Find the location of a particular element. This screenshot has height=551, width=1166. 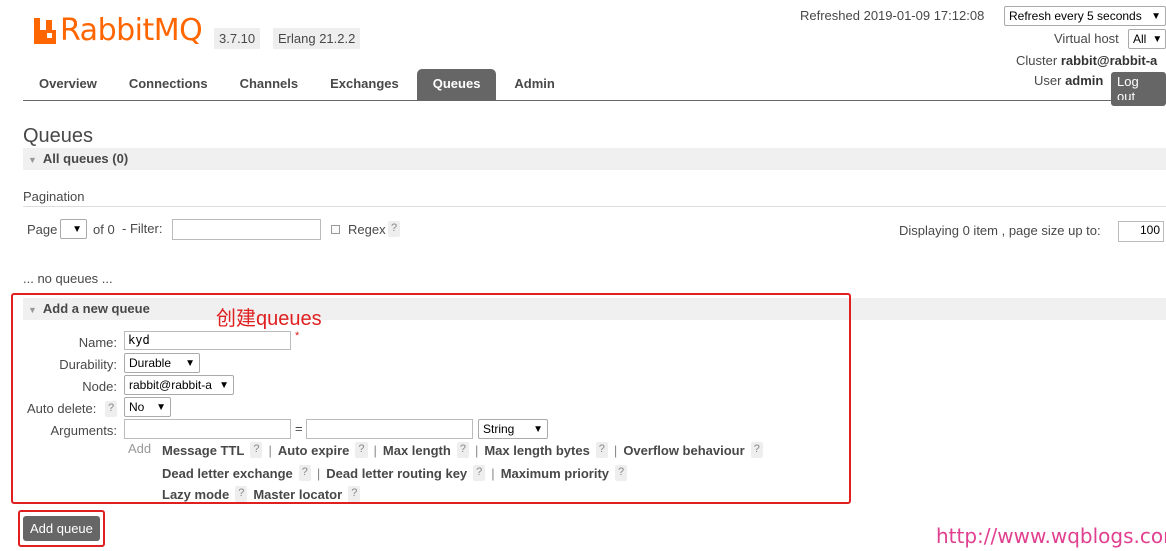

tab-admin: Admin is located at coordinates (534, 85).